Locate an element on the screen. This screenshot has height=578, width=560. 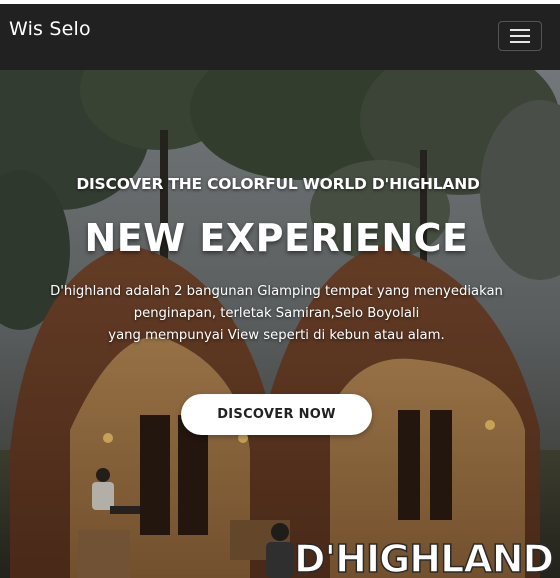
menu-toggle-button is located at coordinates (520, 36).